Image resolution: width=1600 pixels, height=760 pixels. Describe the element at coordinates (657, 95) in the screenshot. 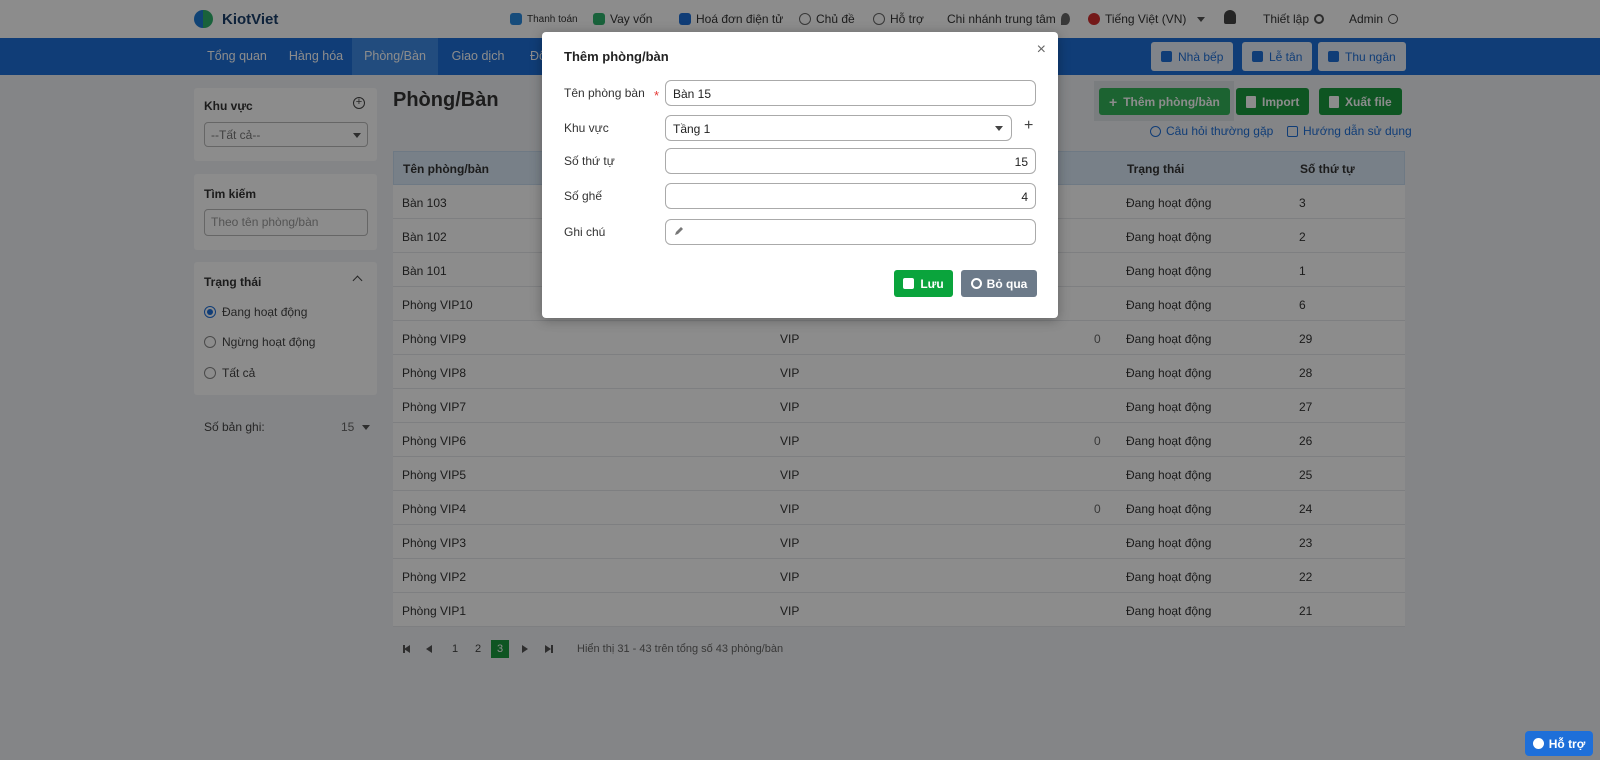

I see `required-mark: *` at that location.